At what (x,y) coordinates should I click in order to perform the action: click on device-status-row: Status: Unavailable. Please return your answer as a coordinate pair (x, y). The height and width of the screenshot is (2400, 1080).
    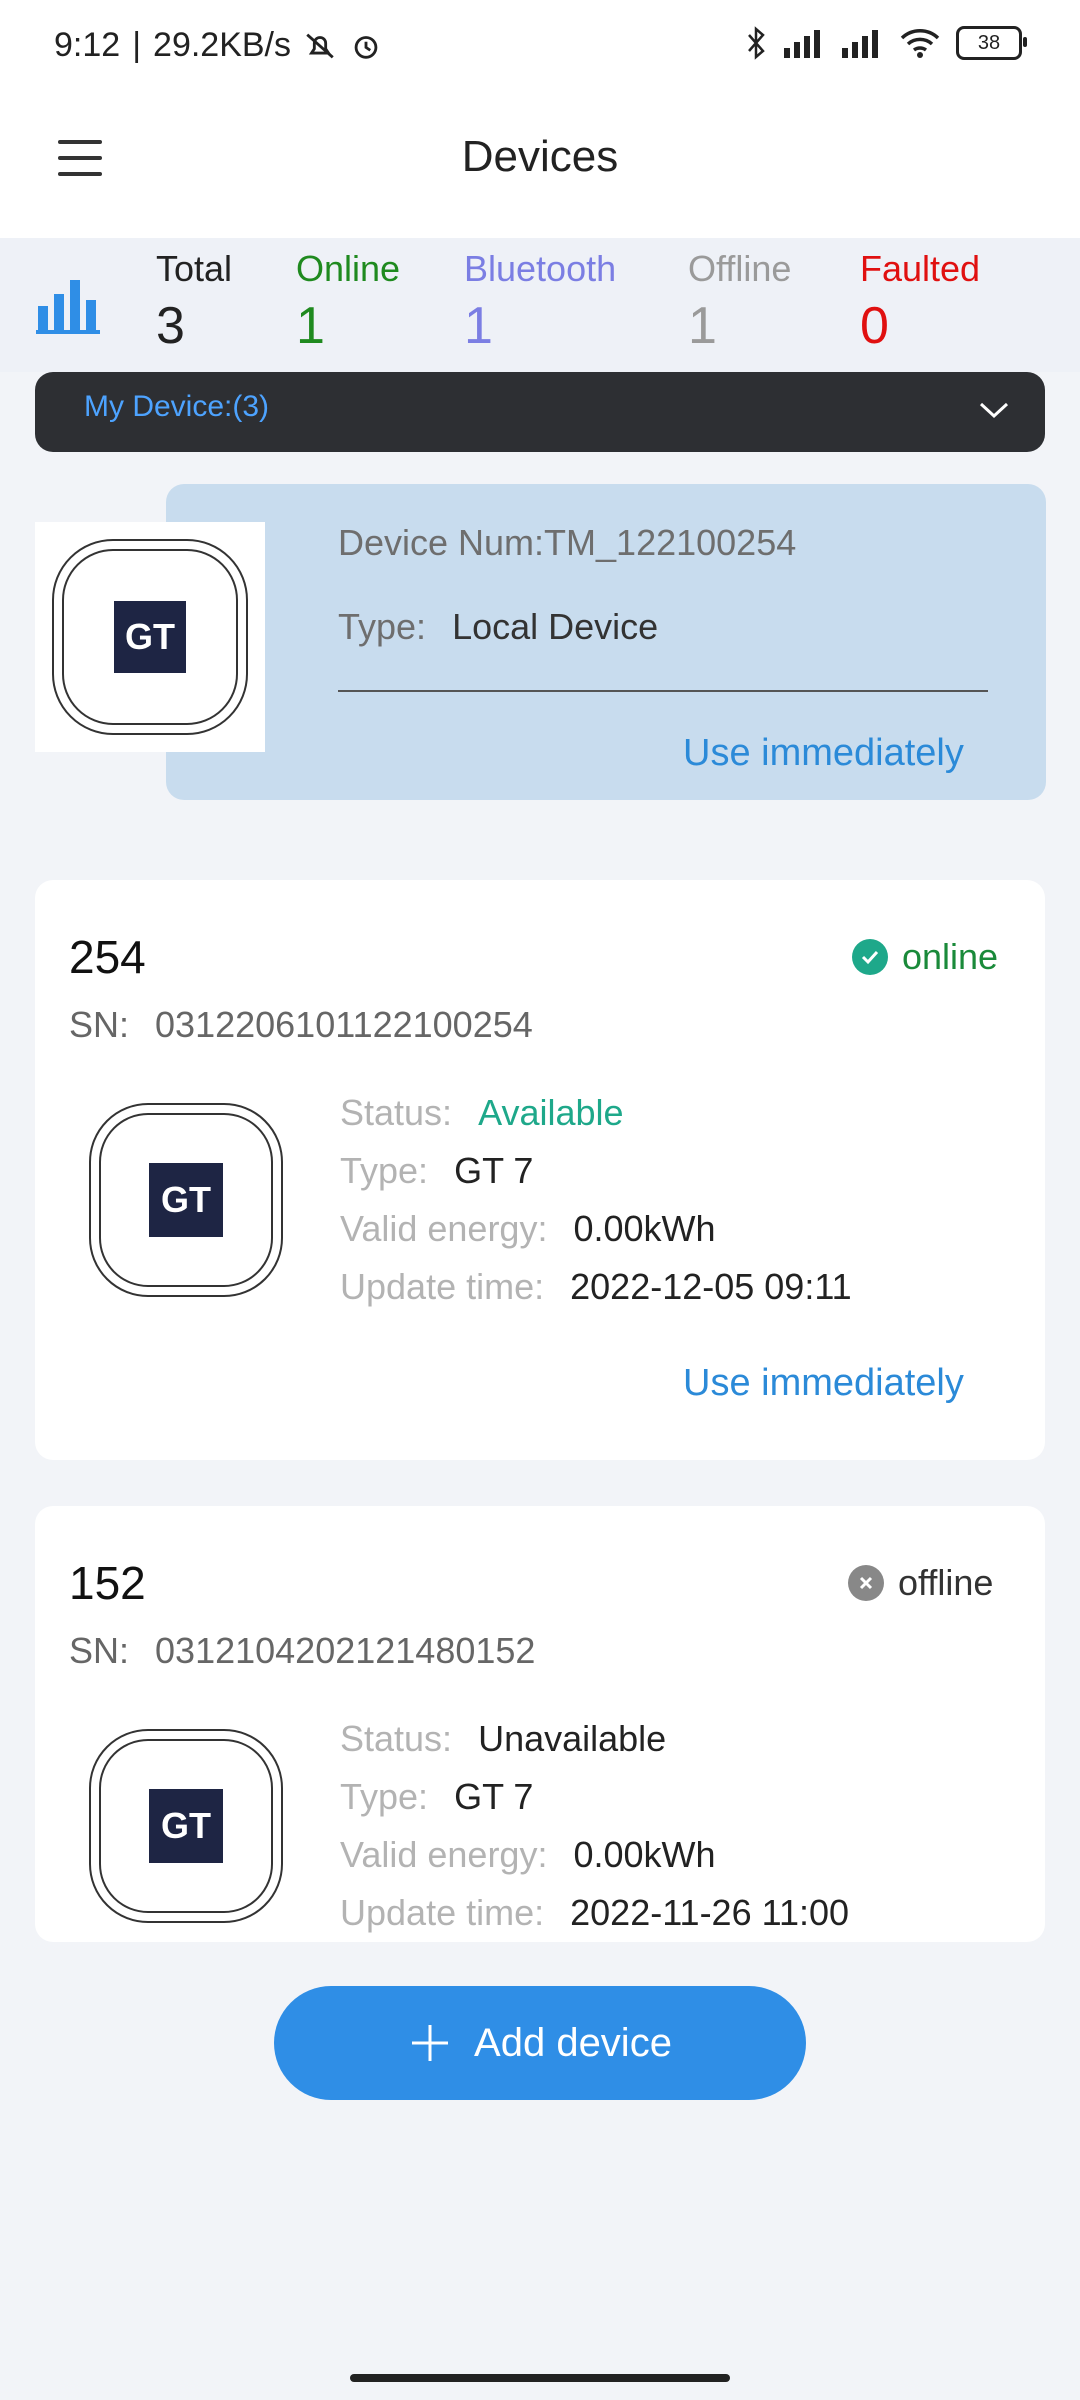
    Looking at the image, I should click on (503, 1739).